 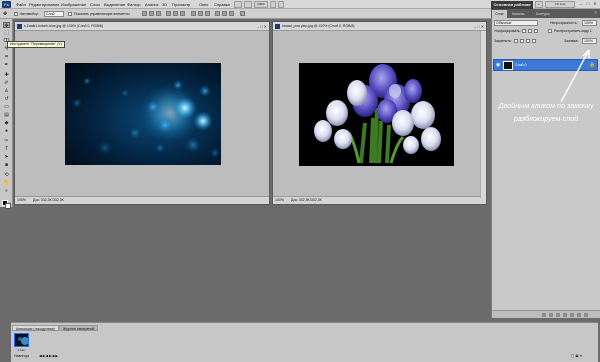 I want to click on window-controls: – □ ✕, so click(x=588, y=4).